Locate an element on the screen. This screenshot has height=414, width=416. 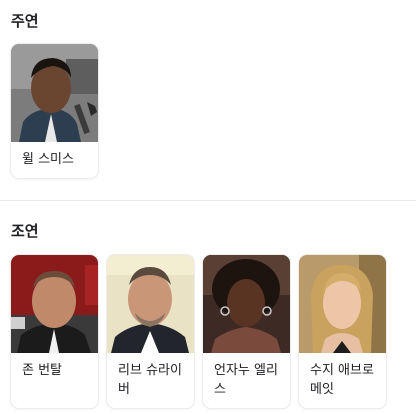
person-card-will-smith: 윌 스미스 is located at coordinates (54, 111).